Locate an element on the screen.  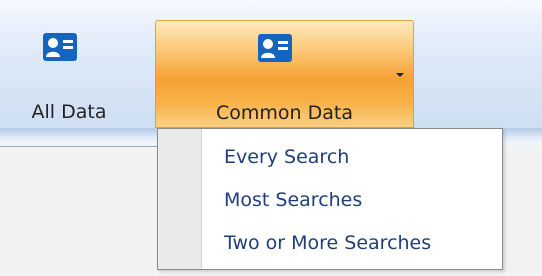
menu-item-two-or-more-searches: Two or More Searches is located at coordinates (327, 243).